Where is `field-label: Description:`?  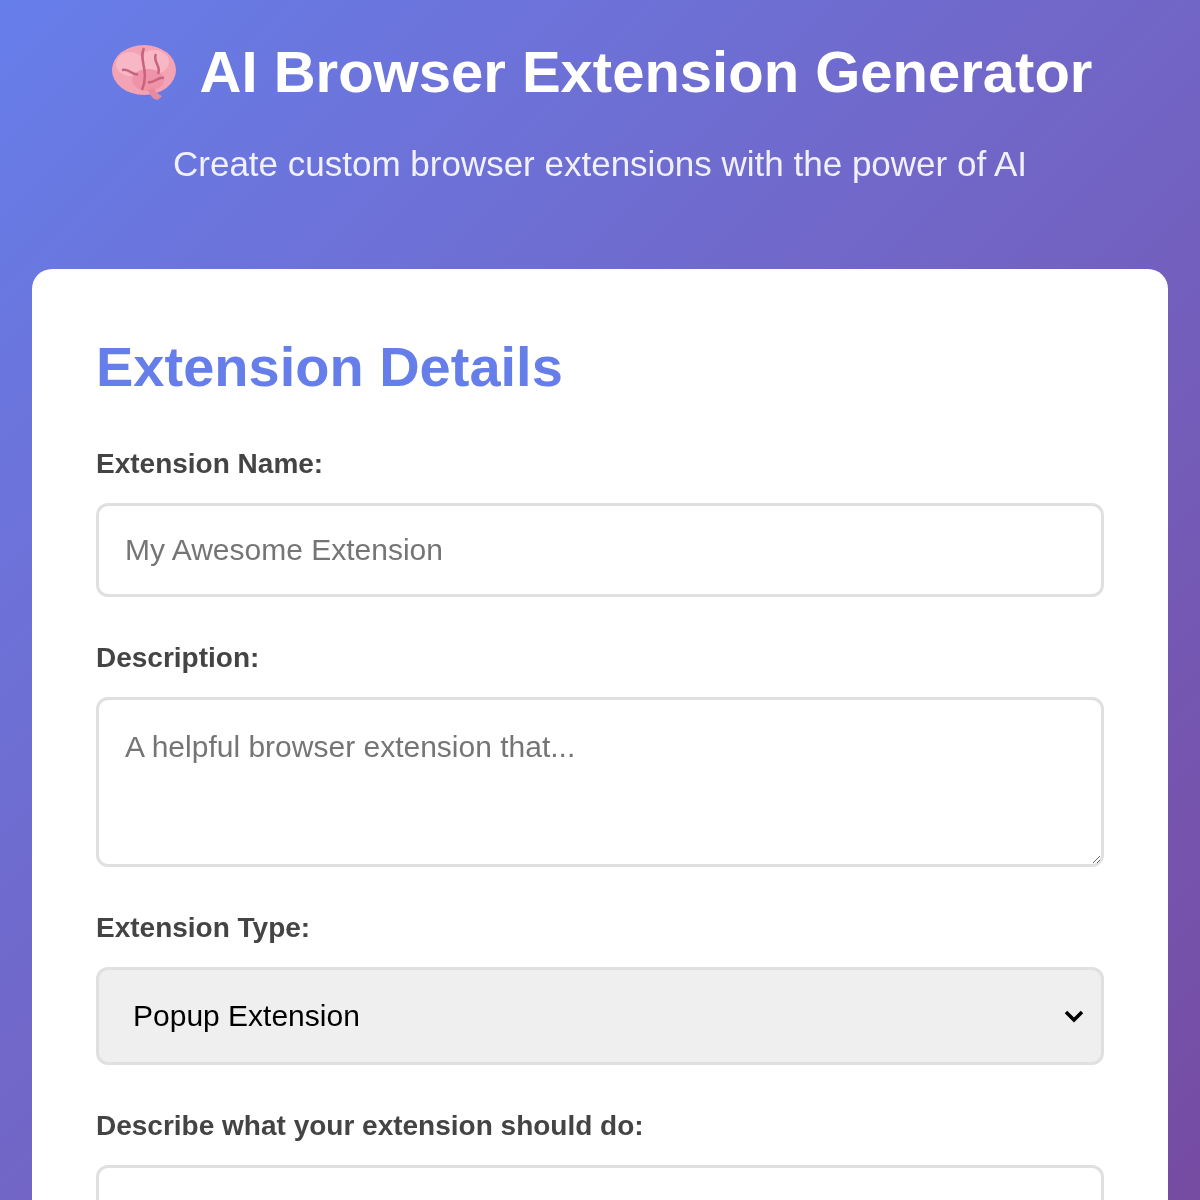 field-label: Description: is located at coordinates (178, 657).